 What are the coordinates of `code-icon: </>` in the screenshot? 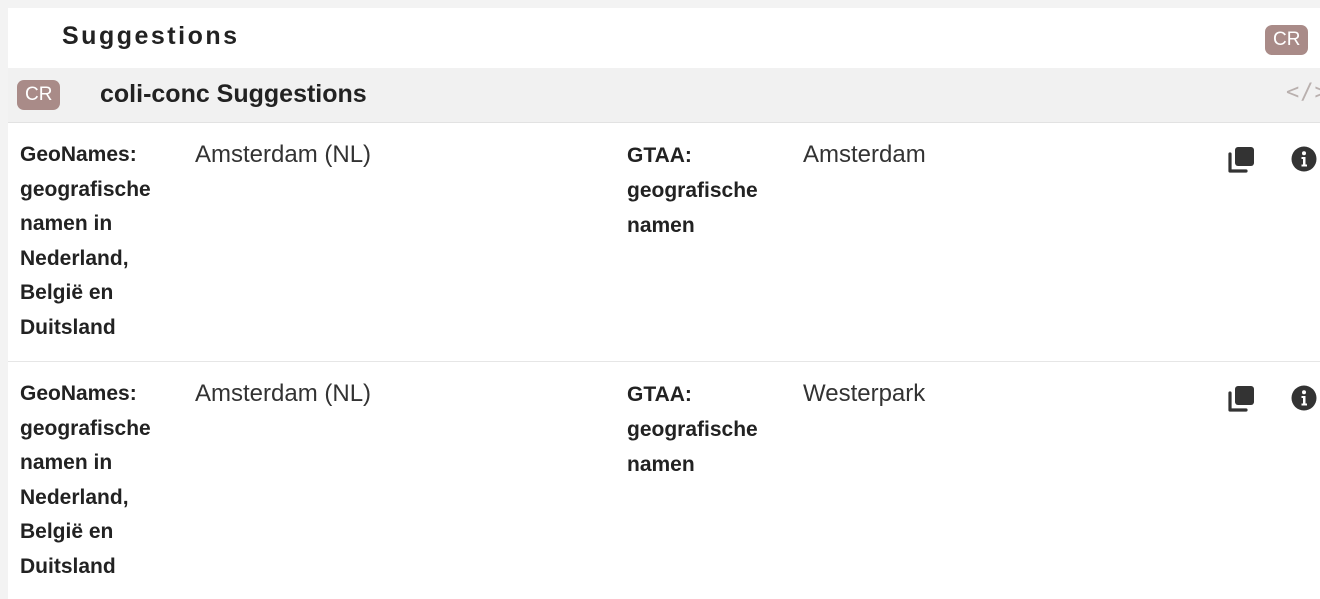 It's located at (1303, 92).